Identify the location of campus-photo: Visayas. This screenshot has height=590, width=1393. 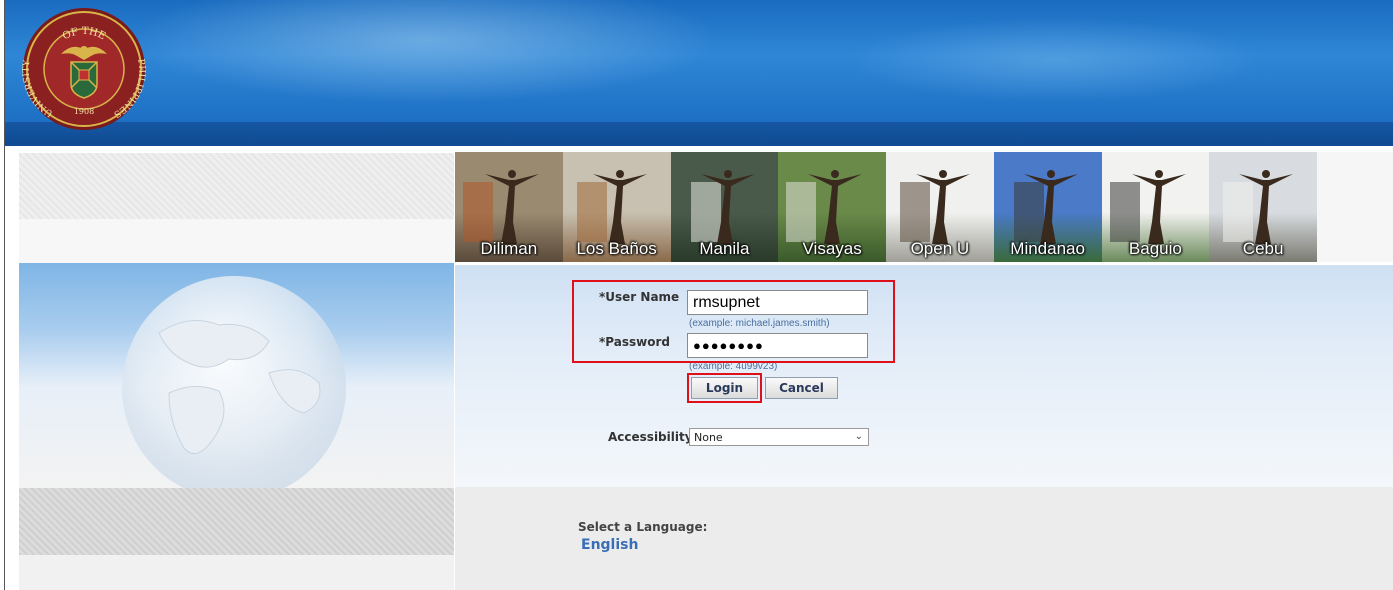
(832, 207).